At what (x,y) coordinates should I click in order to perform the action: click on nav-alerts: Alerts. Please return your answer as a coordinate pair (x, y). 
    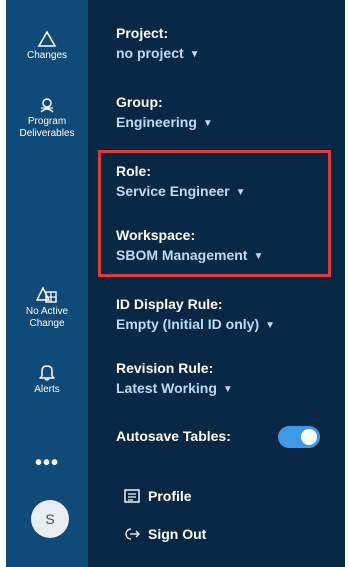
    Looking at the image, I should click on (47, 379).